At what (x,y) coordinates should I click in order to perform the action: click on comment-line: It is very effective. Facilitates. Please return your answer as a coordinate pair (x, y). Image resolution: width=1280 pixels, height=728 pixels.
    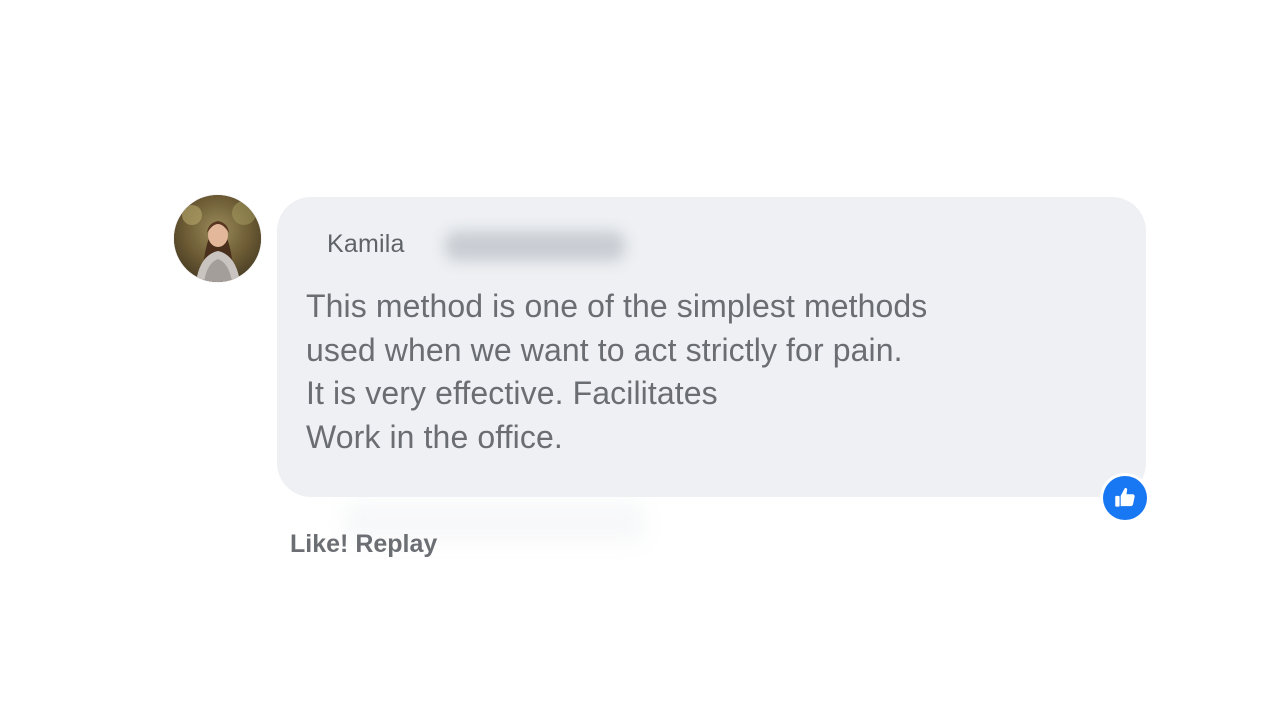
    Looking at the image, I should click on (512, 393).